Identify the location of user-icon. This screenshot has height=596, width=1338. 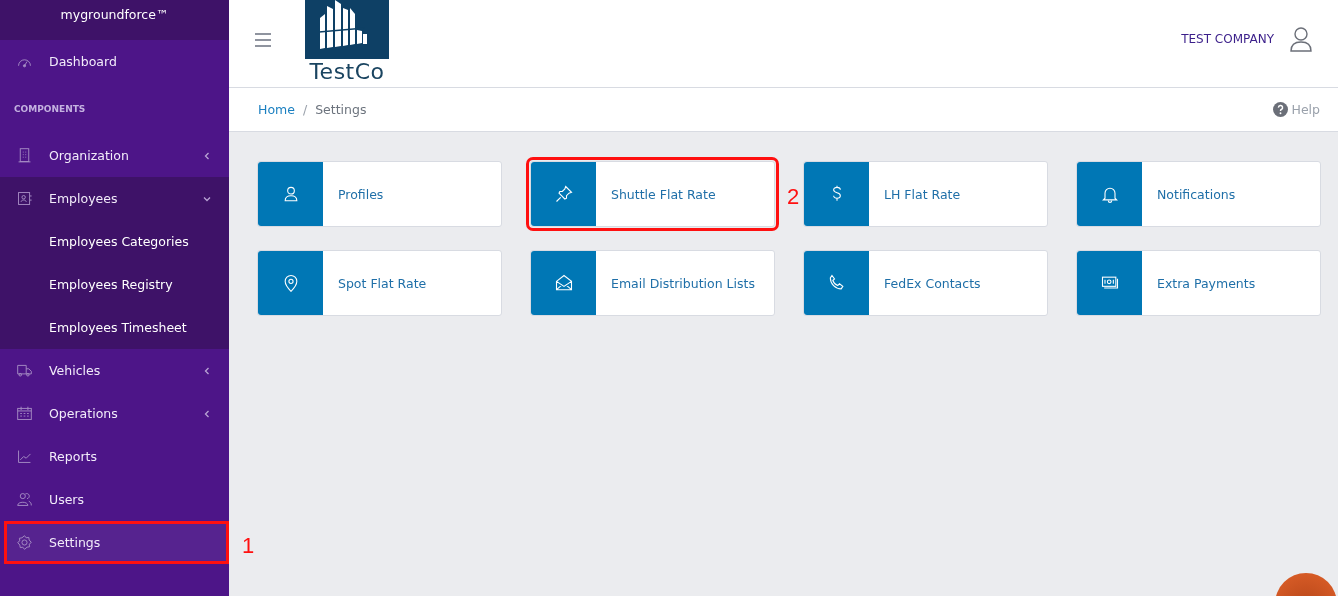
(1301, 39).